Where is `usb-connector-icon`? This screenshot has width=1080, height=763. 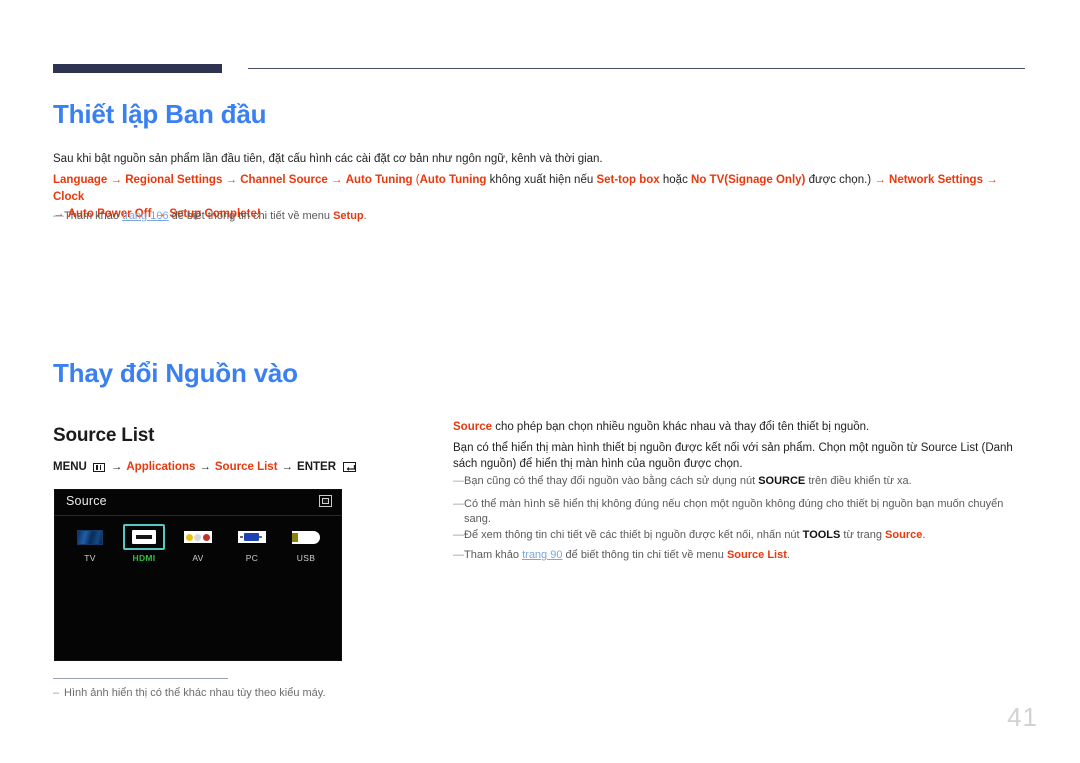
usb-connector-icon is located at coordinates (306, 537).